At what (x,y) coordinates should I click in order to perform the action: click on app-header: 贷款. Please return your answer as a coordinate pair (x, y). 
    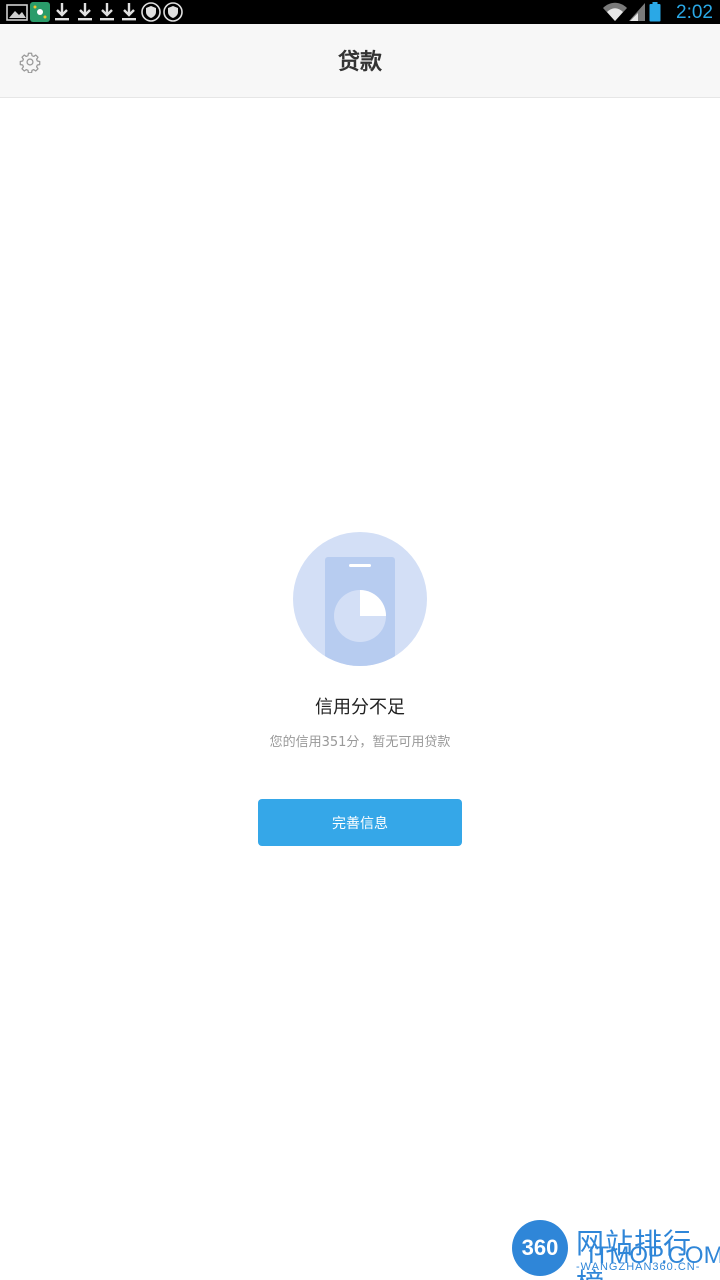
    Looking at the image, I should click on (360, 61).